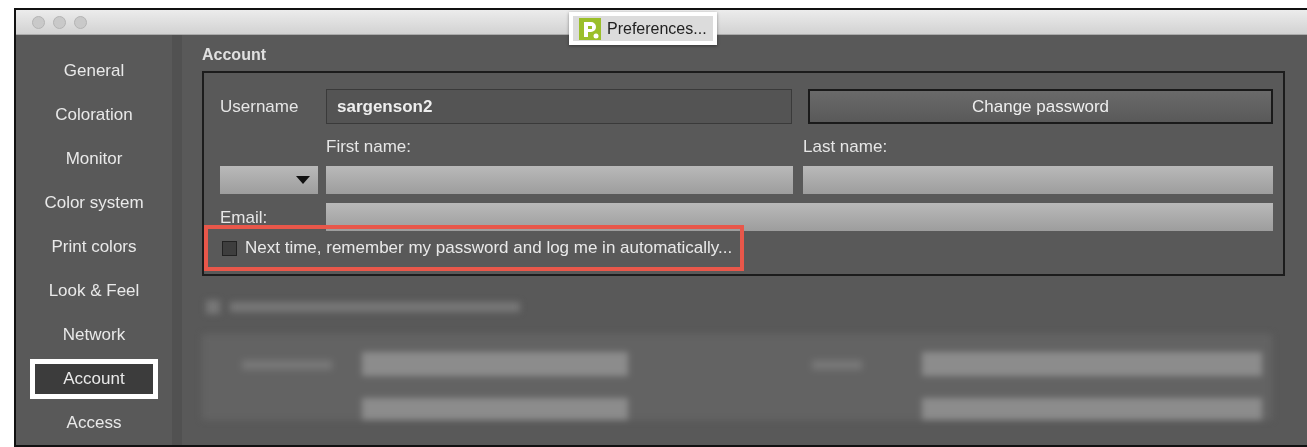 The width and height of the screenshot is (1307, 447). What do you see at coordinates (1040, 106) in the screenshot?
I see `change-password-button: Change password` at bounding box center [1040, 106].